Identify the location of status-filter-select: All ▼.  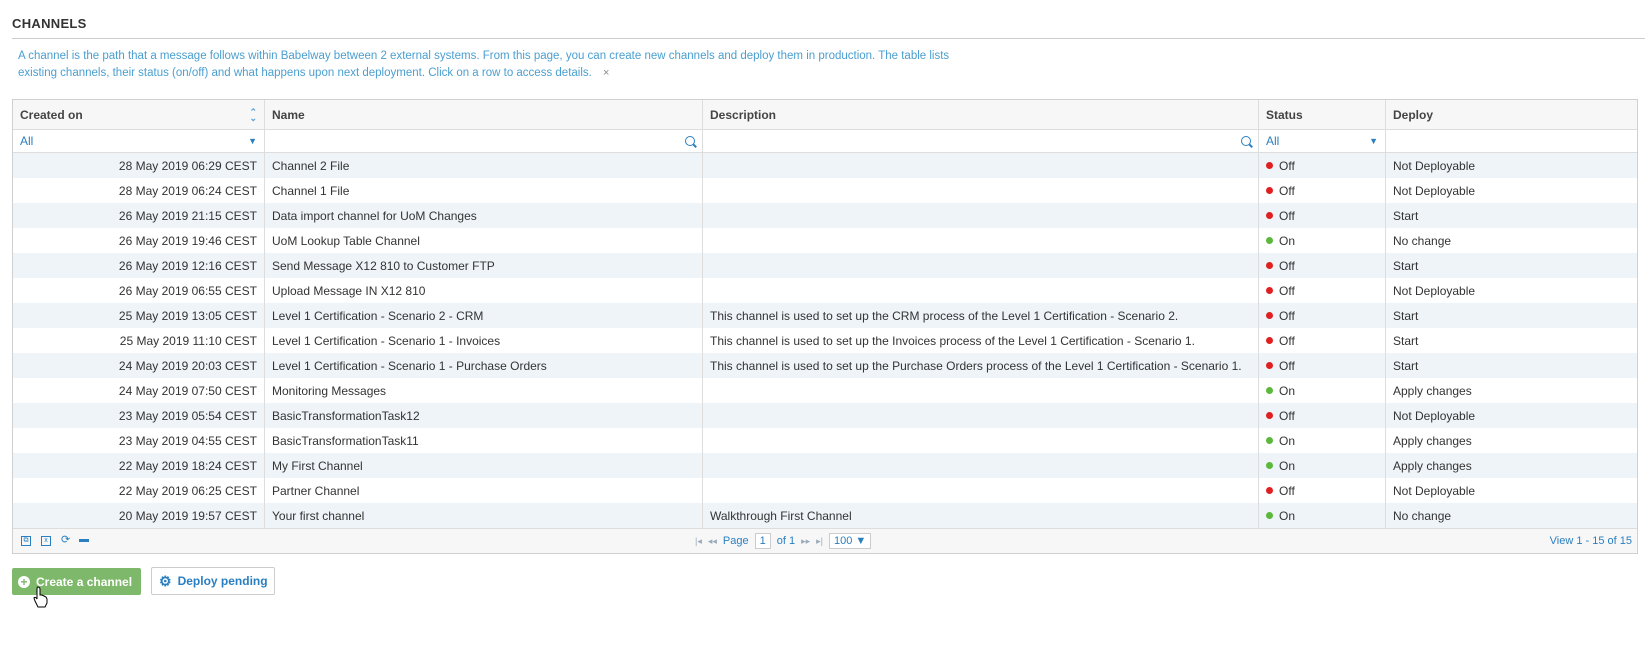
(1322, 141).